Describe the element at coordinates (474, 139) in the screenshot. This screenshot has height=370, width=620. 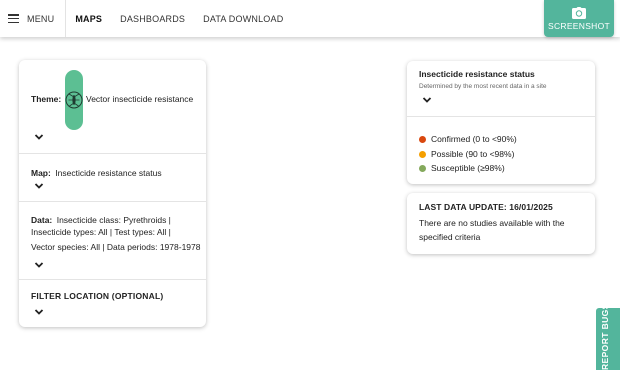
I see `legend-label-confirmed: Confirmed (0 to <90%)` at that location.